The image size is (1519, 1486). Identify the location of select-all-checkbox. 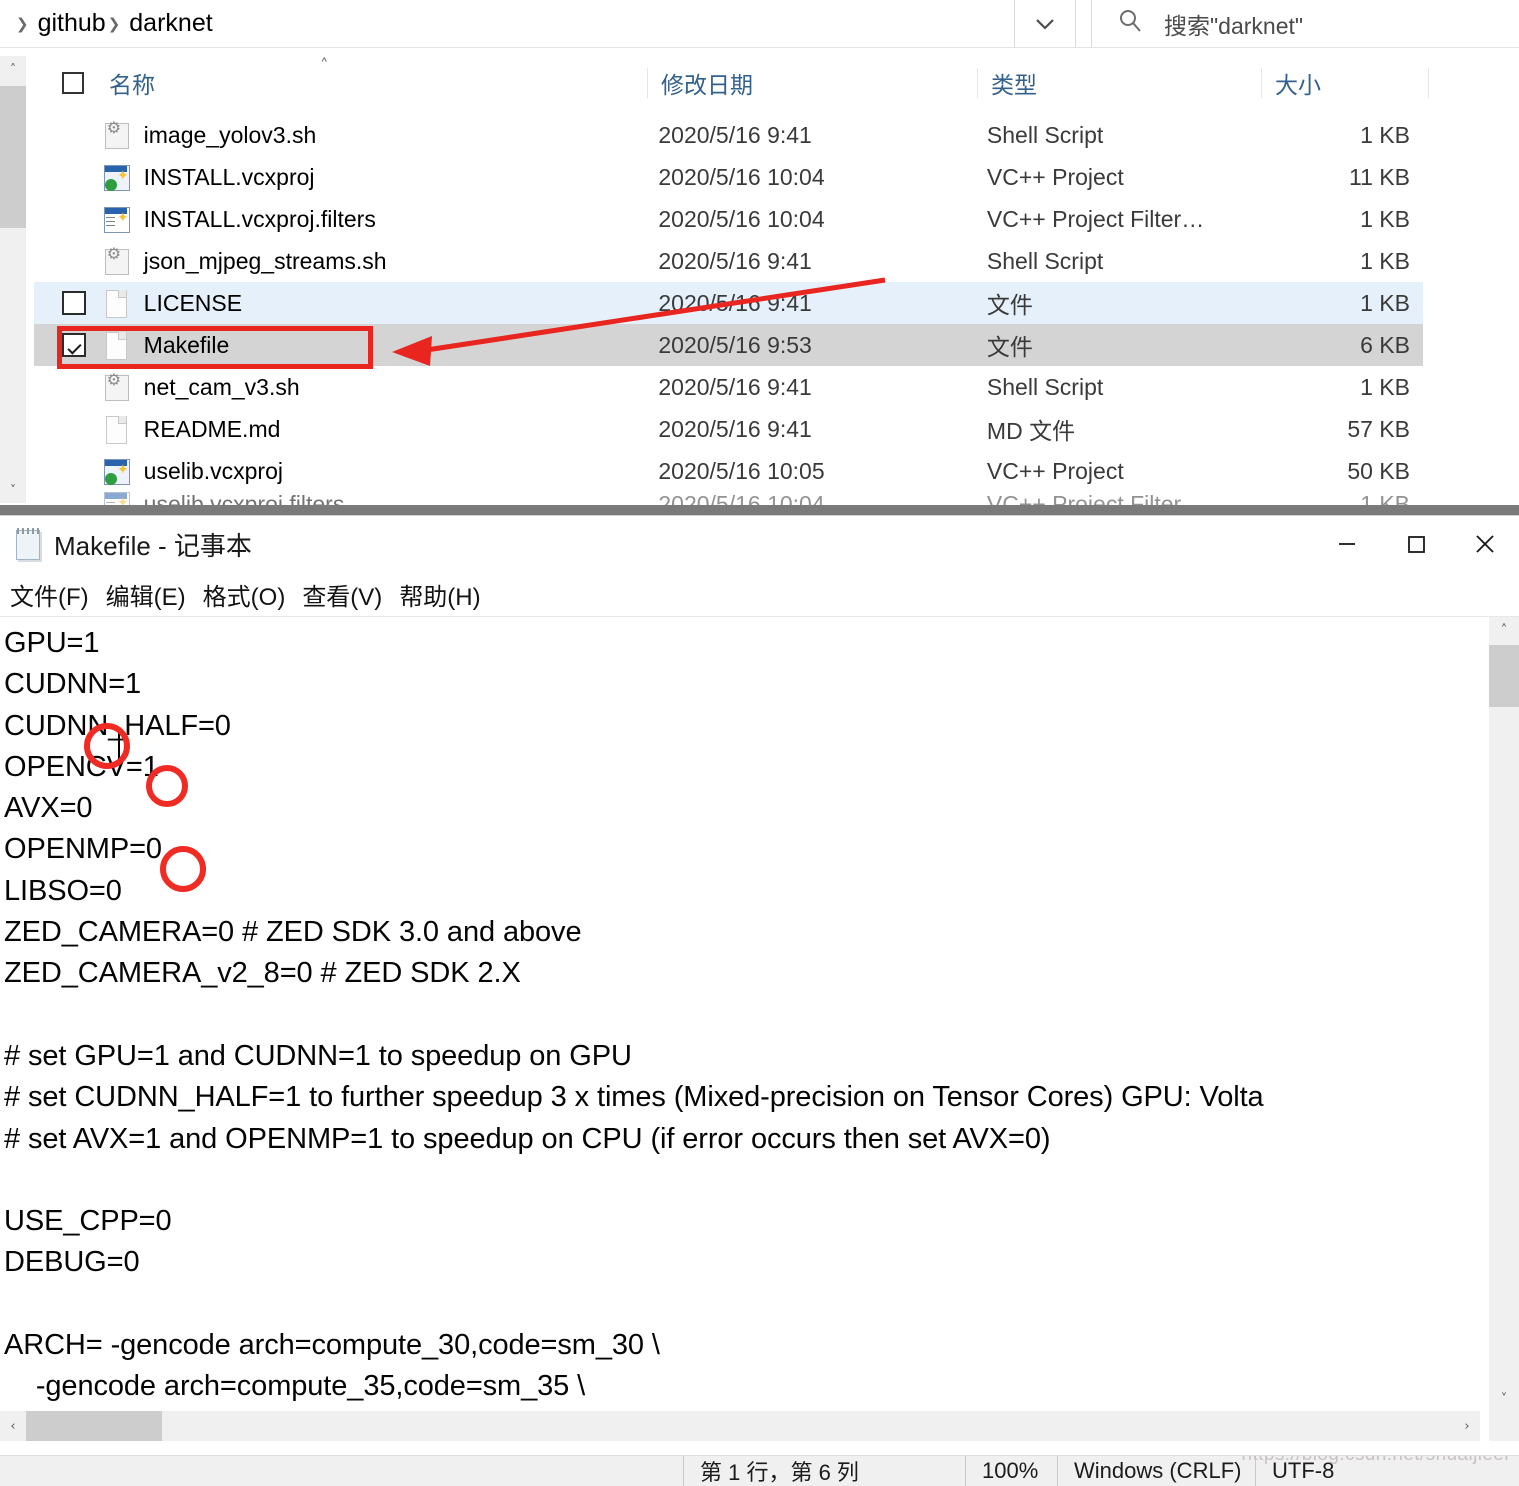
(65, 83).